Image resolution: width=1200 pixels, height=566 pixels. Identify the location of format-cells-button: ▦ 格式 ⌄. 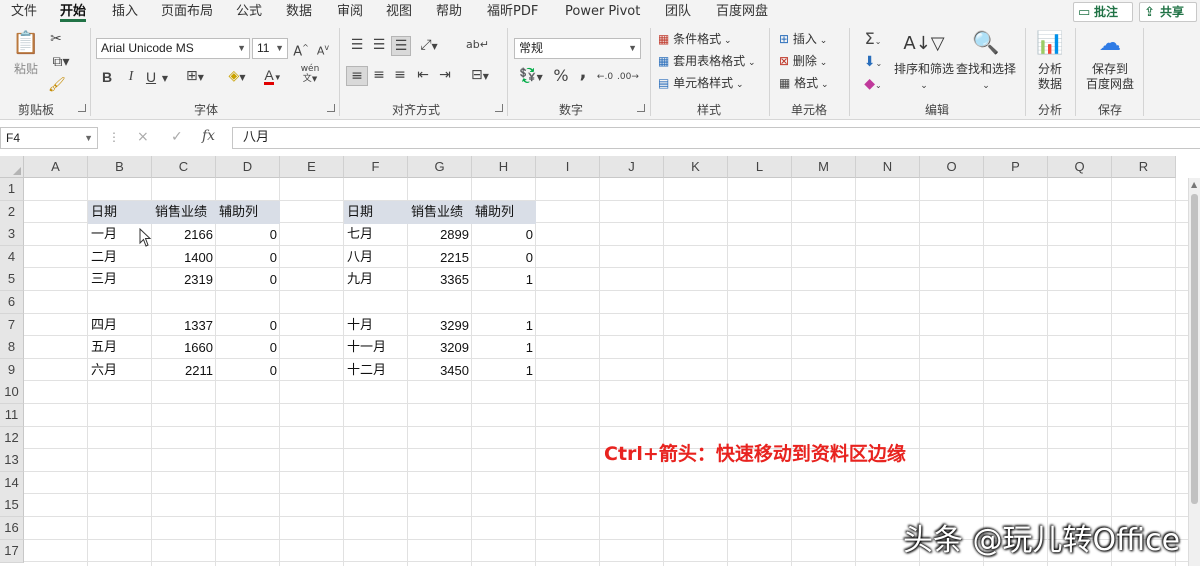
(804, 84).